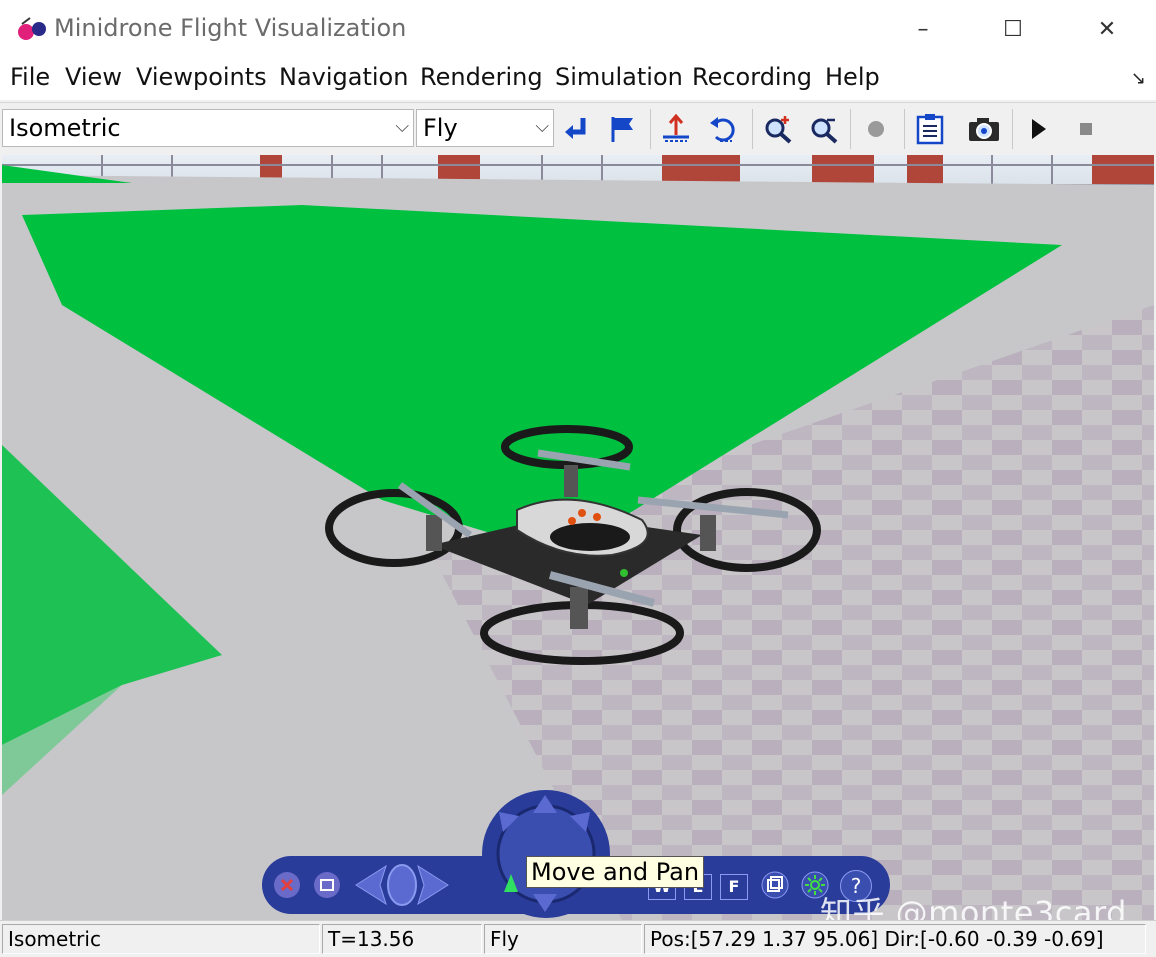 The height and width of the screenshot is (957, 1156). I want to click on rotate-arrows-icon, so click(402, 885).